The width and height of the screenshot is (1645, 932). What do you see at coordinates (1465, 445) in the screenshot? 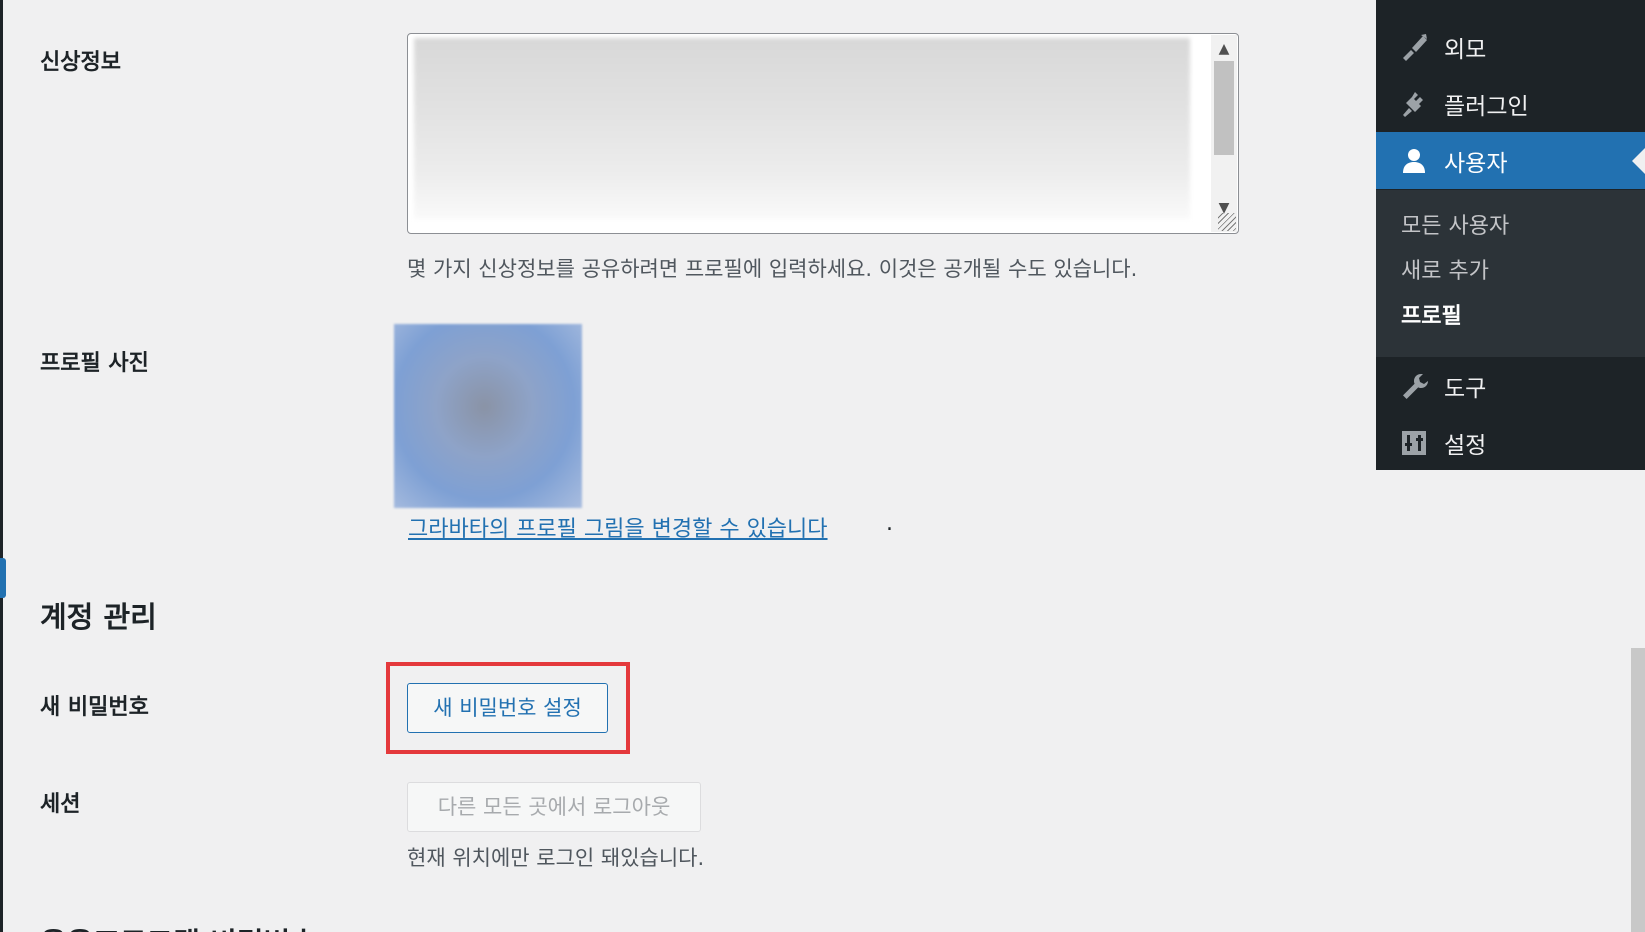
I see `menu-item-label: 설정` at bounding box center [1465, 445].